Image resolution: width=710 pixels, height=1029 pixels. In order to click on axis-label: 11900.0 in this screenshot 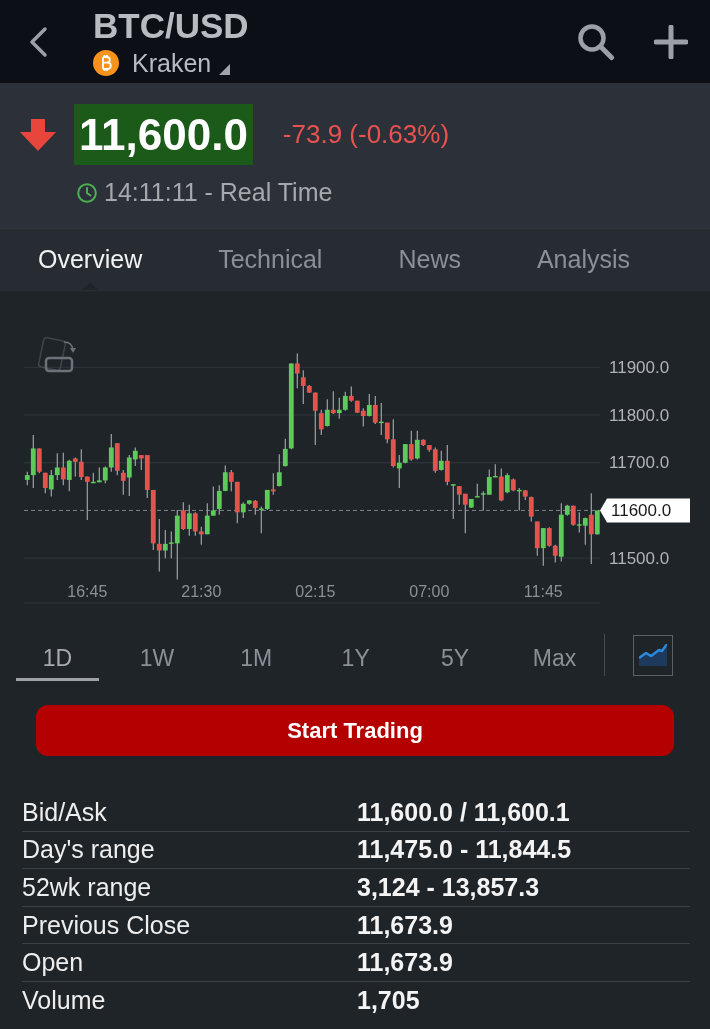, I will do `click(639, 367)`.